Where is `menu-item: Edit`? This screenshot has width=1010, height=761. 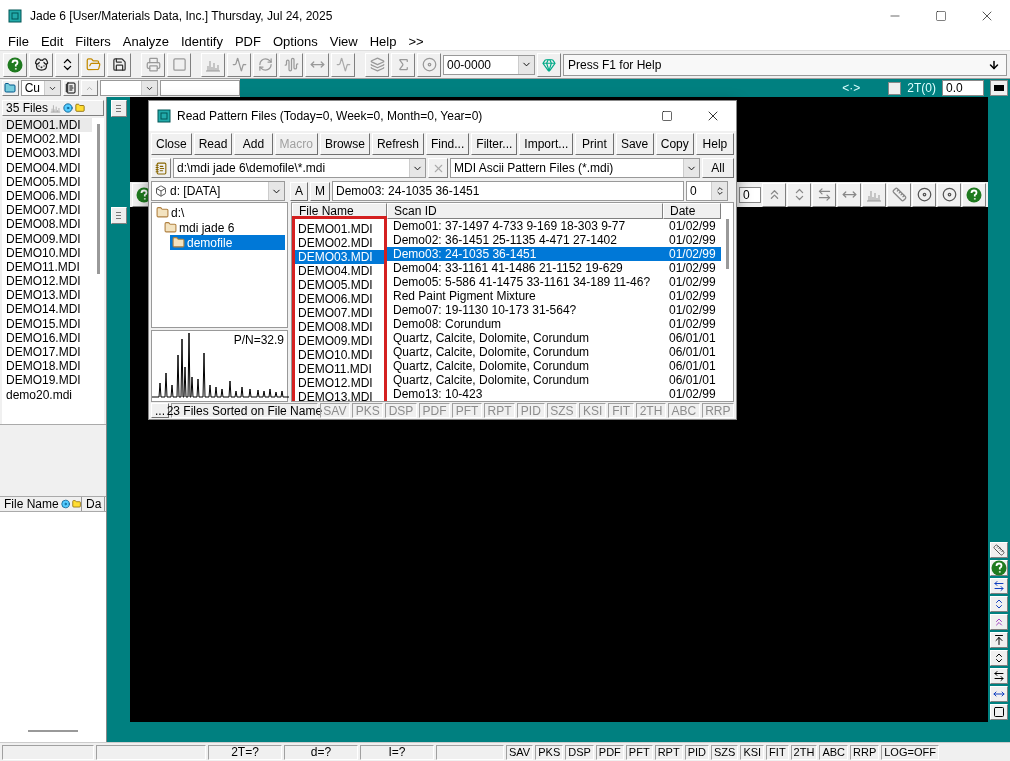
menu-item: Edit is located at coordinates (52, 41).